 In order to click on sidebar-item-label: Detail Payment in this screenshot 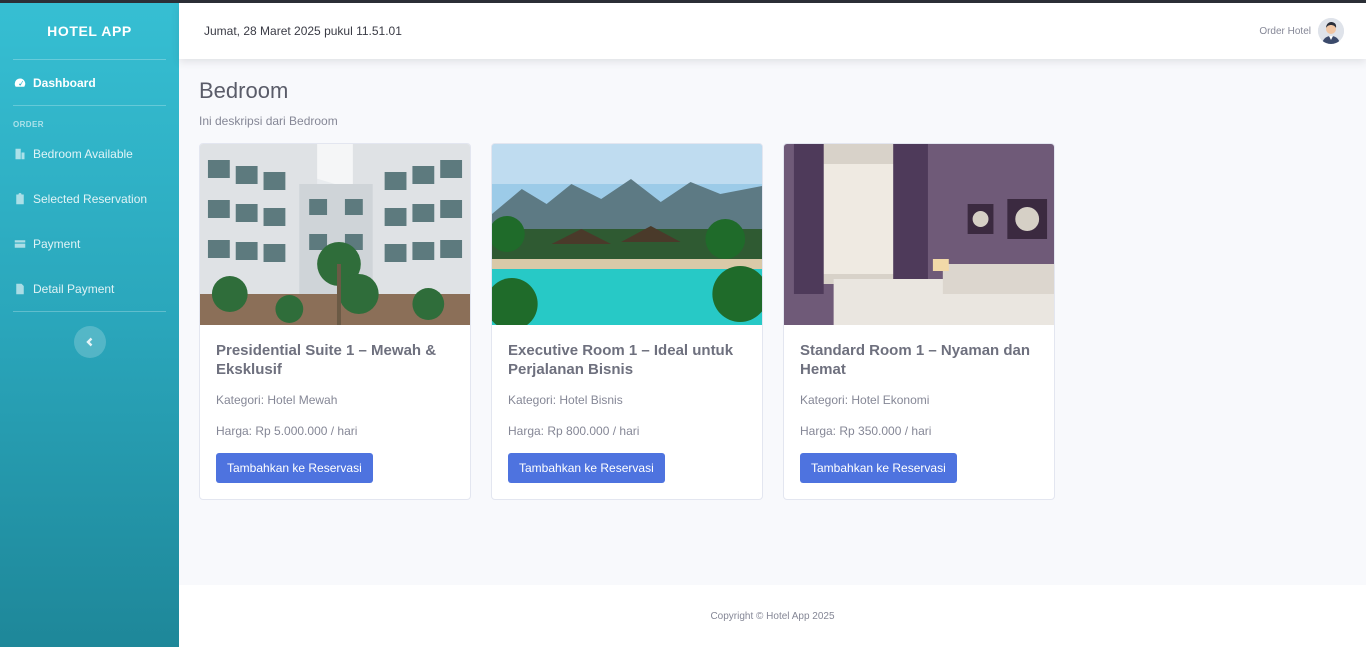, I will do `click(74, 288)`.